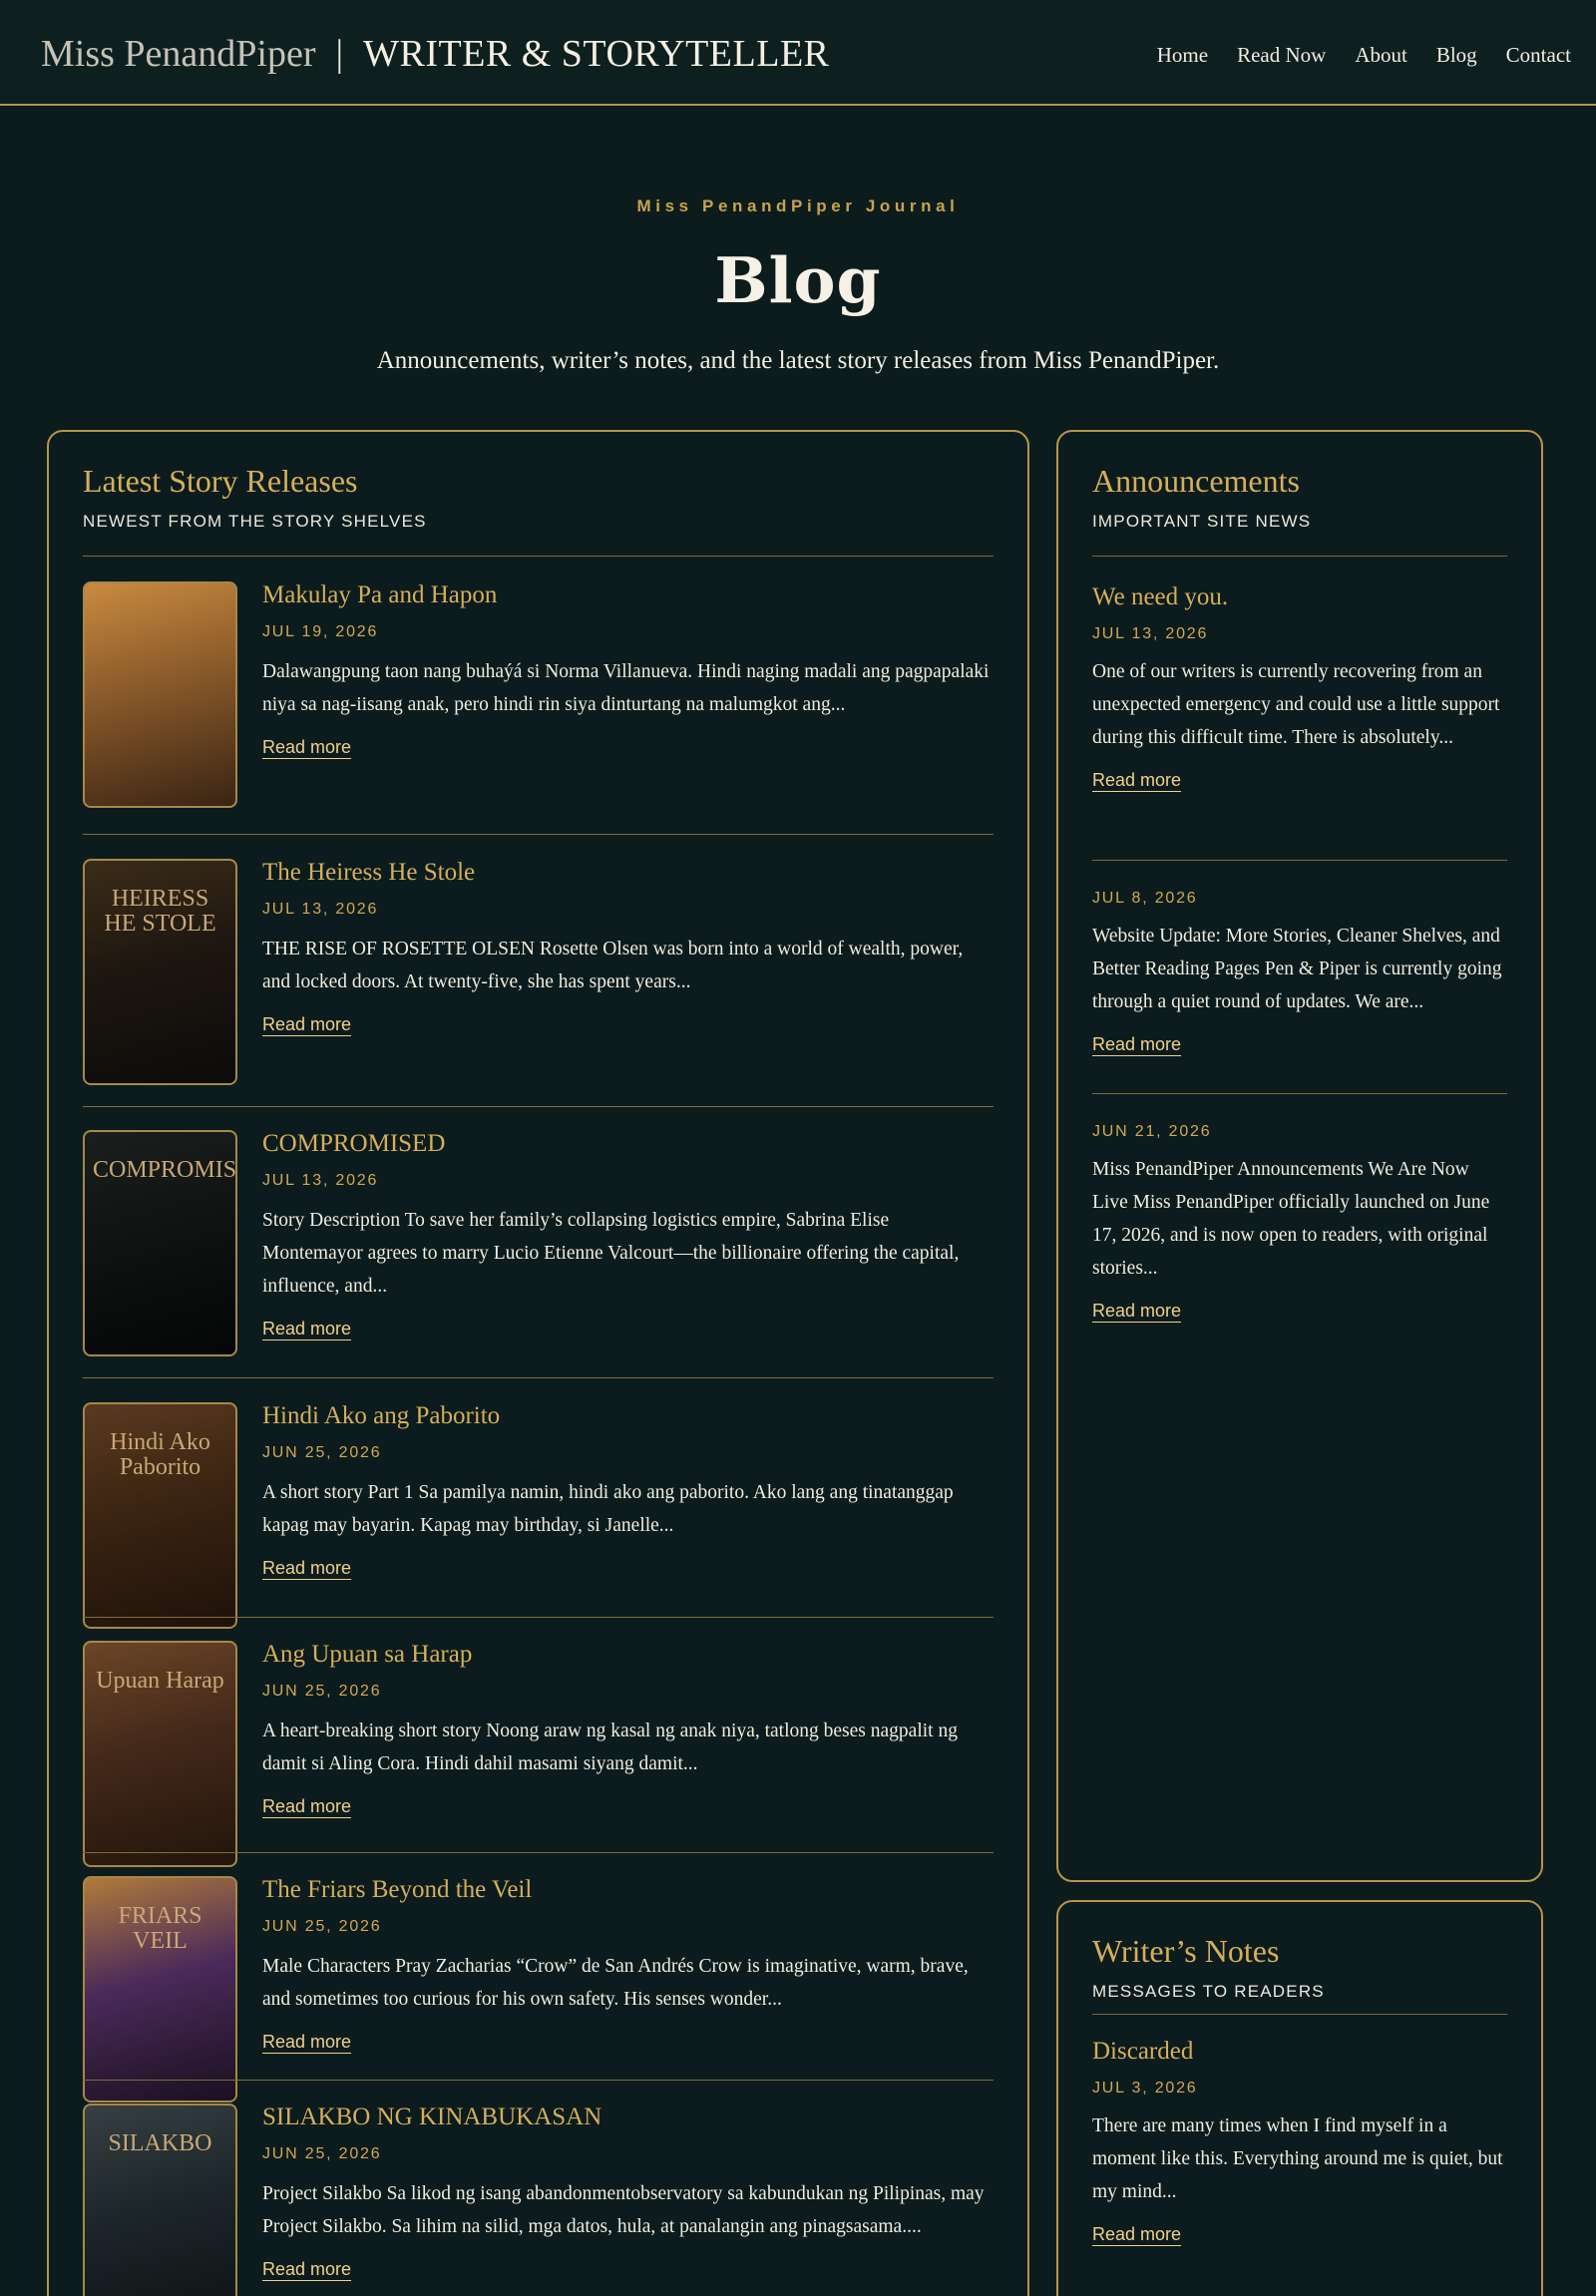 The height and width of the screenshot is (2296, 1596). Describe the element at coordinates (1145, 899) in the screenshot. I see `announcement-date: JUL 8, 2026` at that location.